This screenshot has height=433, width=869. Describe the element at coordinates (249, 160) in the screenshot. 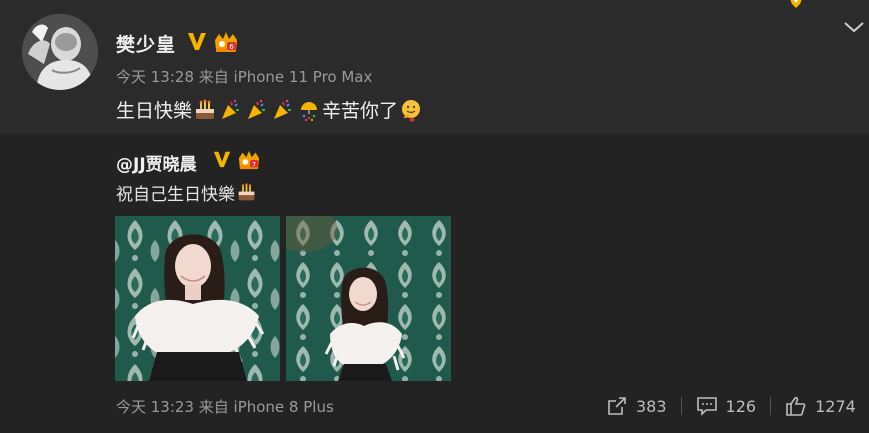

I see `crown-level-icon: 7` at that location.